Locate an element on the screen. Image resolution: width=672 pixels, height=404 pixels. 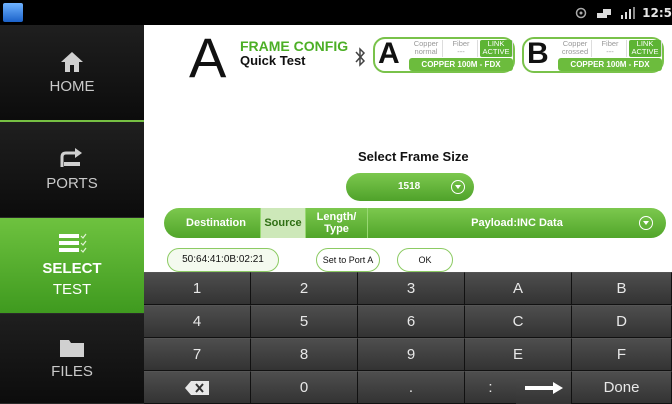
home-icon is located at coordinates (72, 62).